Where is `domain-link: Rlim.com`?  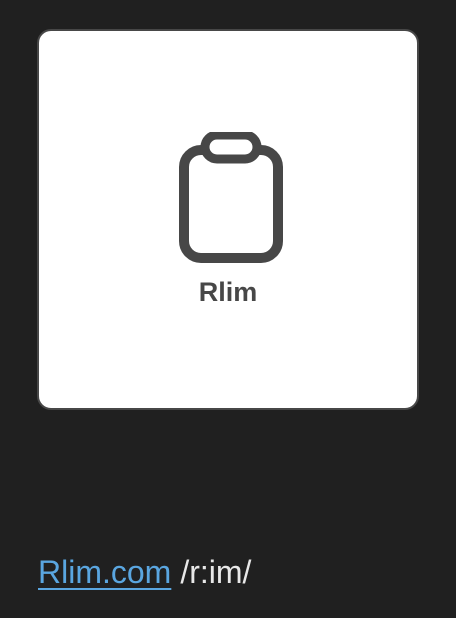 domain-link: Rlim.com is located at coordinates (104, 572).